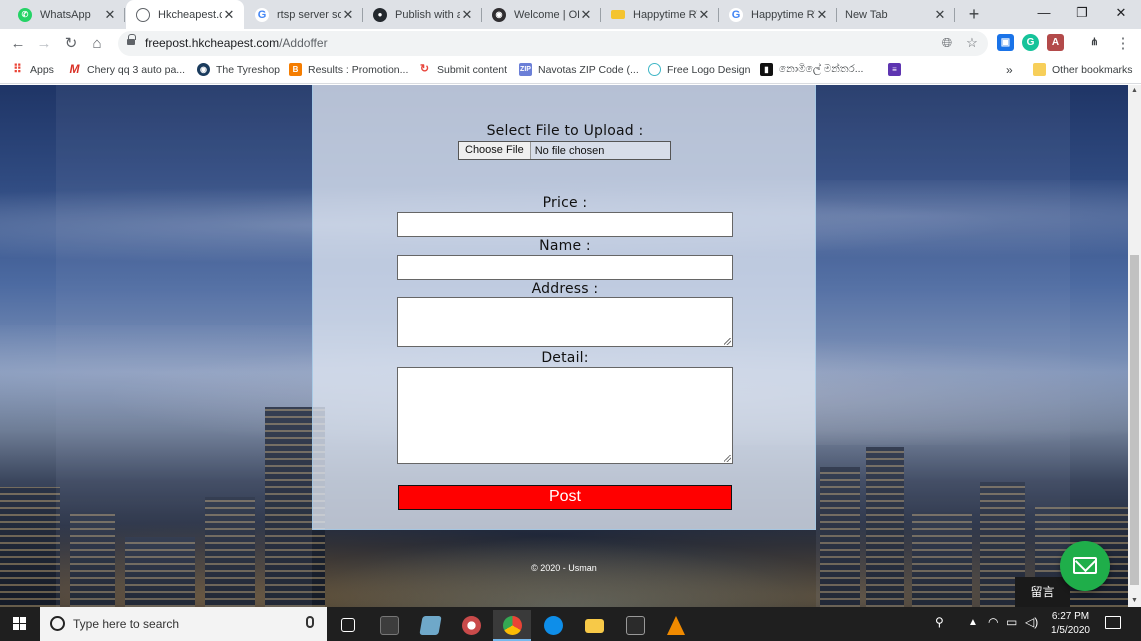 Image resolution: width=1141 pixels, height=641 pixels. Describe the element at coordinates (973, 622) in the screenshot. I see `show-hidden-icons: ▲` at that location.